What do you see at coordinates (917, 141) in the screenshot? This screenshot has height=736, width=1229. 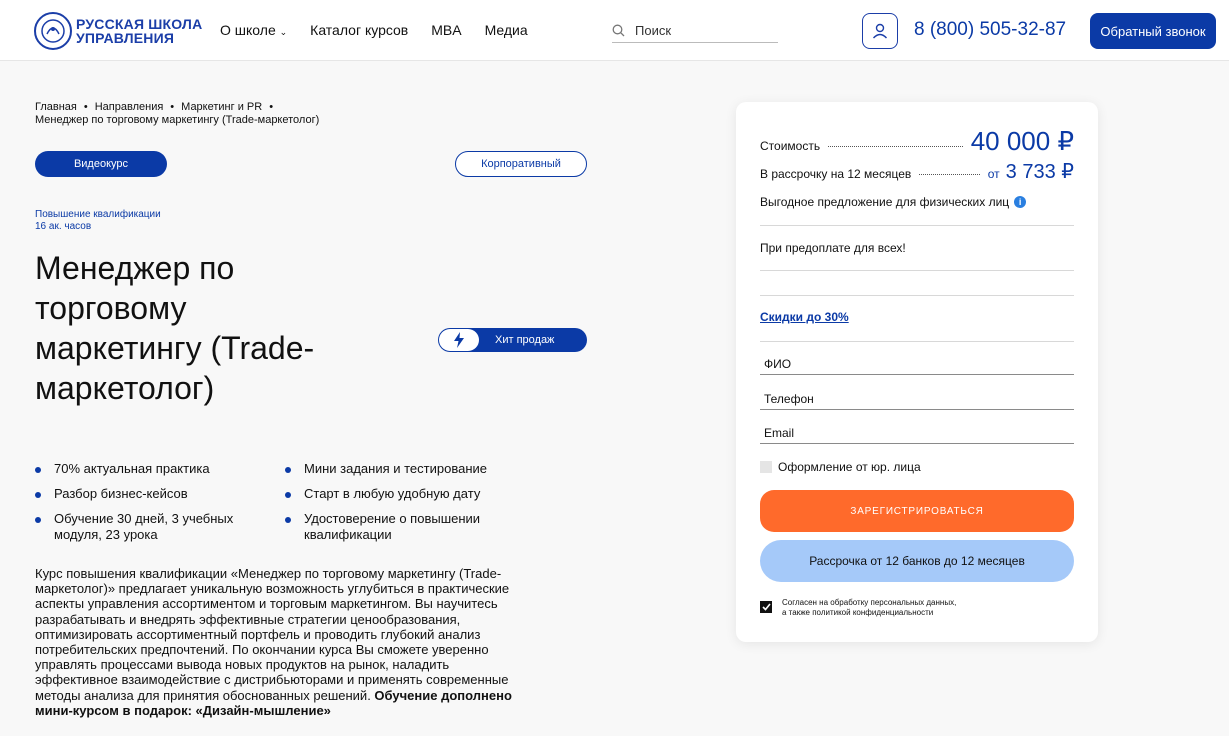 I see `price-row: Стоимость 40 000 ₽` at bounding box center [917, 141].